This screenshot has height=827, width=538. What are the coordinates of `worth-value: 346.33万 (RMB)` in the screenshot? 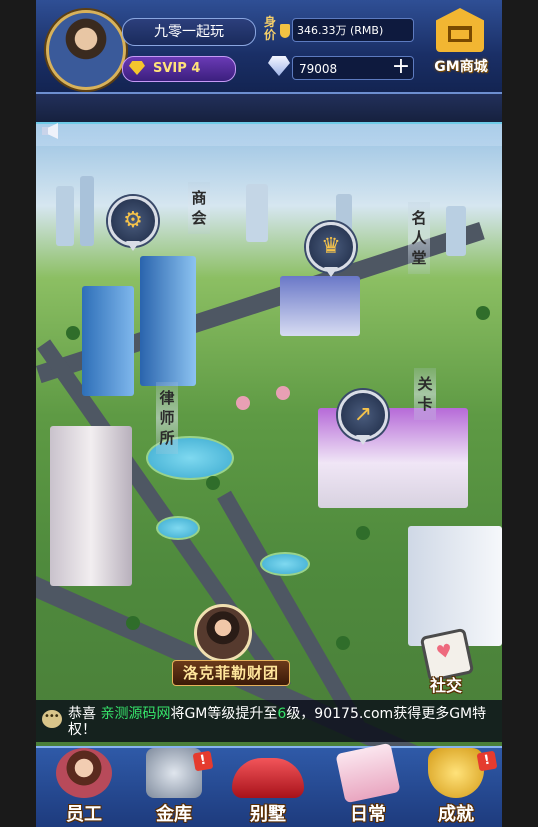 It's located at (353, 30).